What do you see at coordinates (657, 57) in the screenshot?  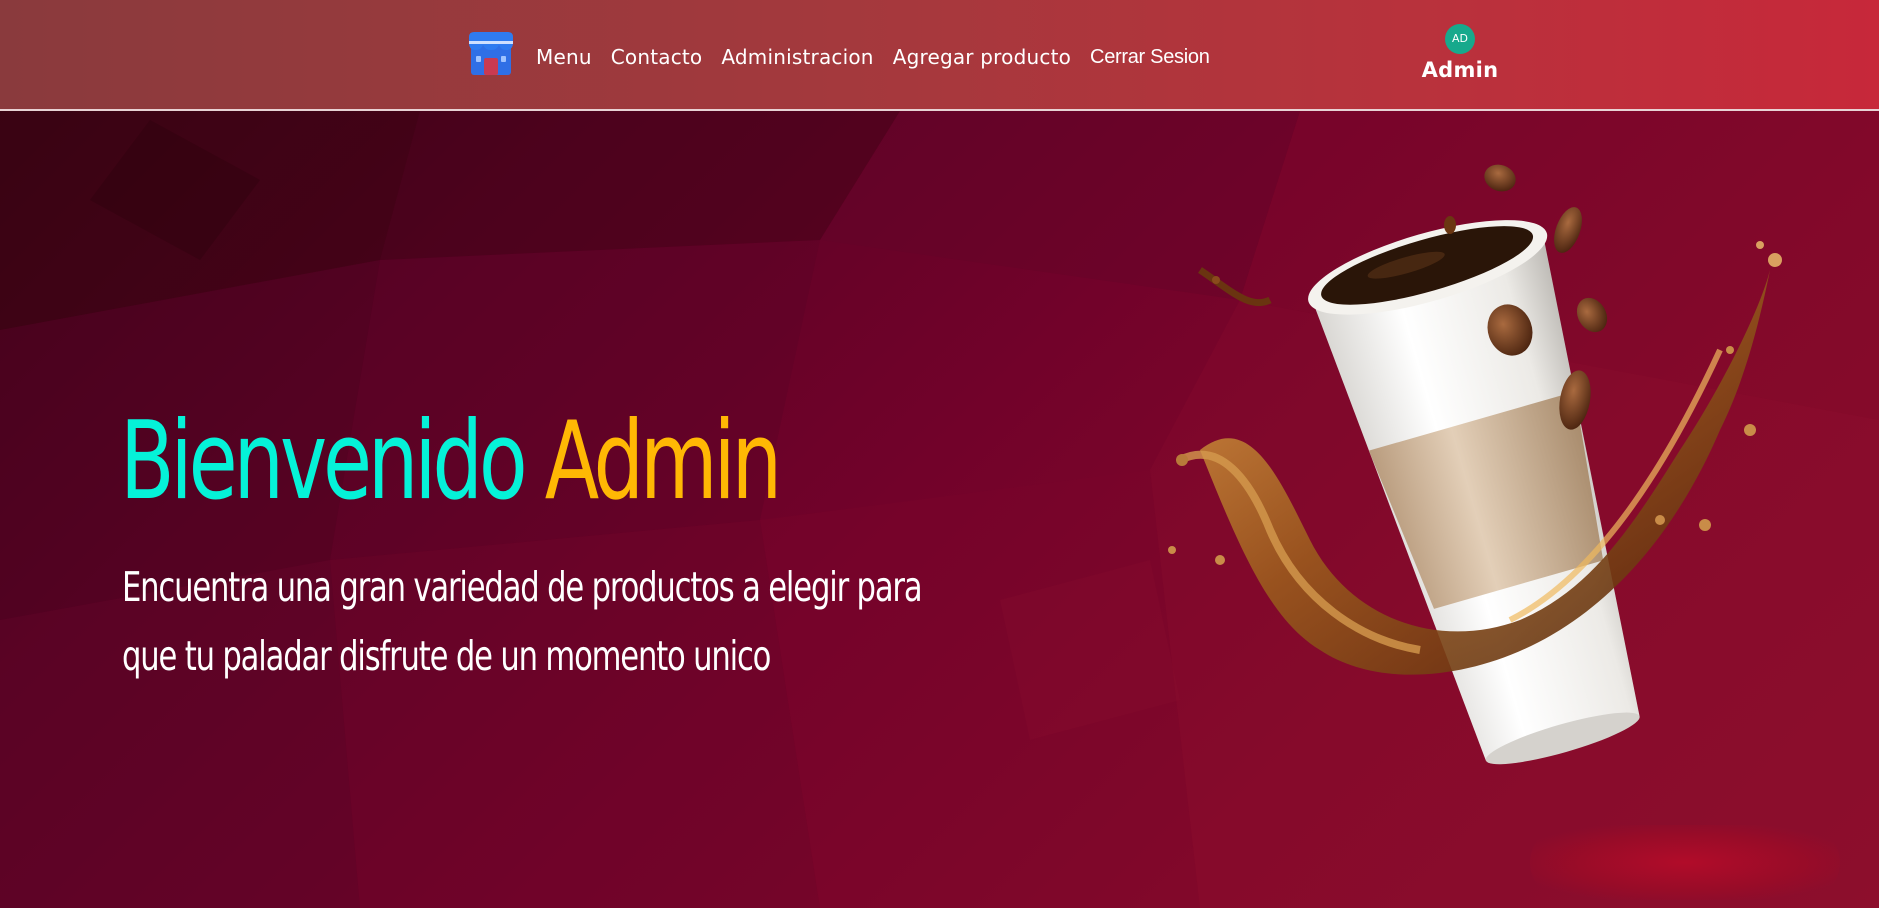 I see `nav-link-contacto: Contacto` at bounding box center [657, 57].